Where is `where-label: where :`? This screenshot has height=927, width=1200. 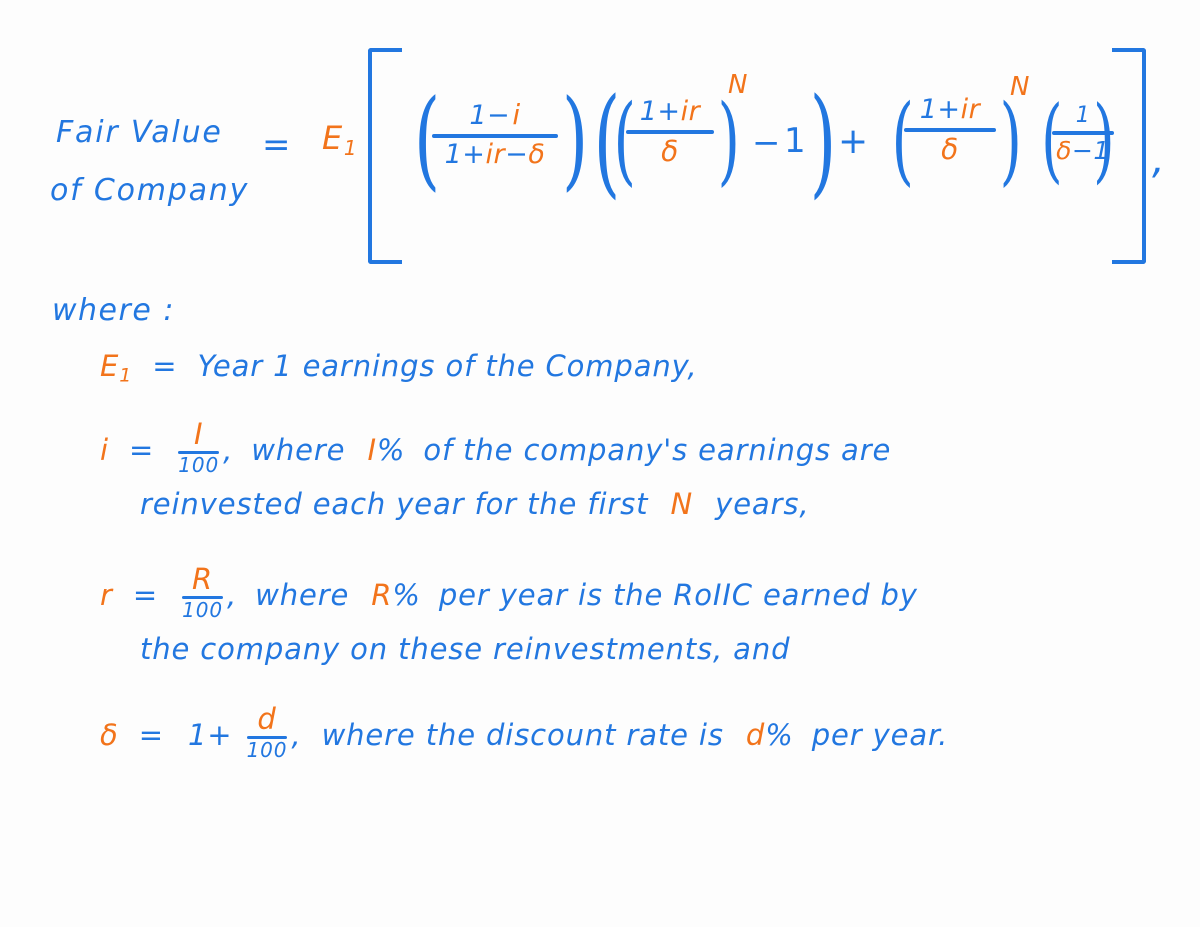 where-label: where : is located at coordinates (113, 310).